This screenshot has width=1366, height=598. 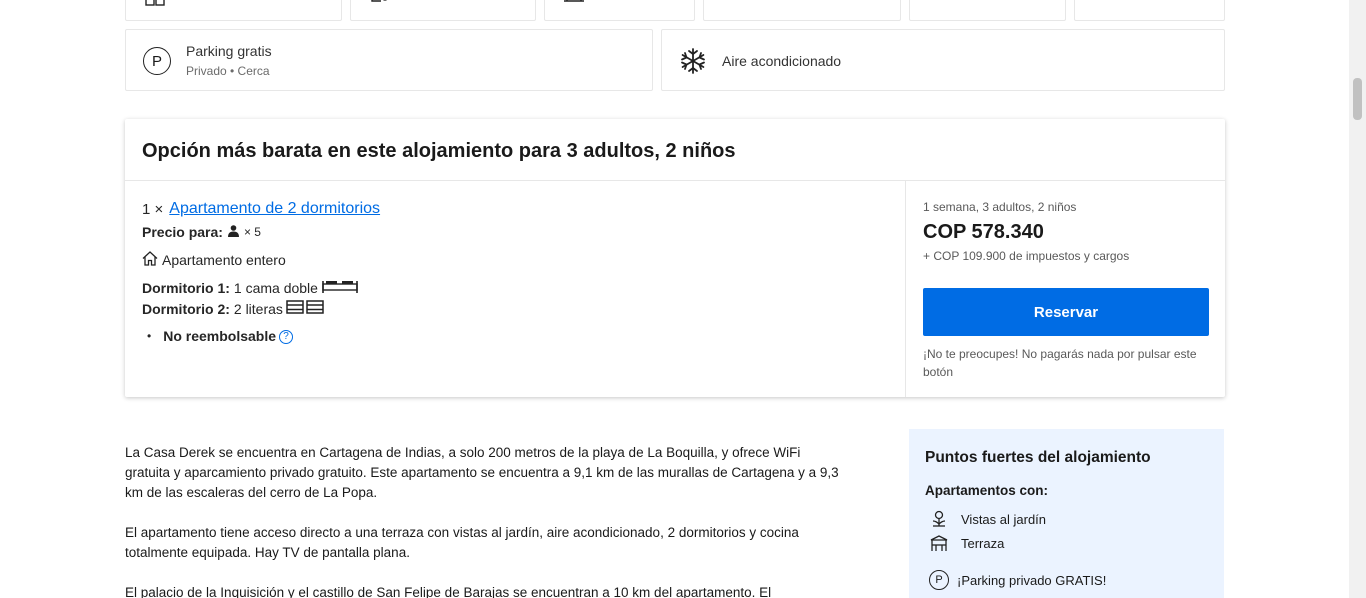 I want to click on highlight-parking: P ¡Parking privado GRATIS!, so click(x=1017, y=580).